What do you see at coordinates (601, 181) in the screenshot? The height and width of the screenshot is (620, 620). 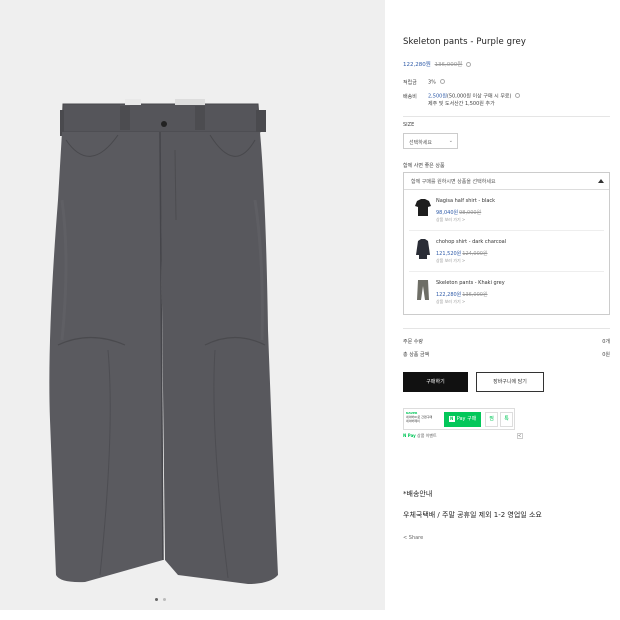 I see `caret-up-icon` at bounding box center [601, 181].